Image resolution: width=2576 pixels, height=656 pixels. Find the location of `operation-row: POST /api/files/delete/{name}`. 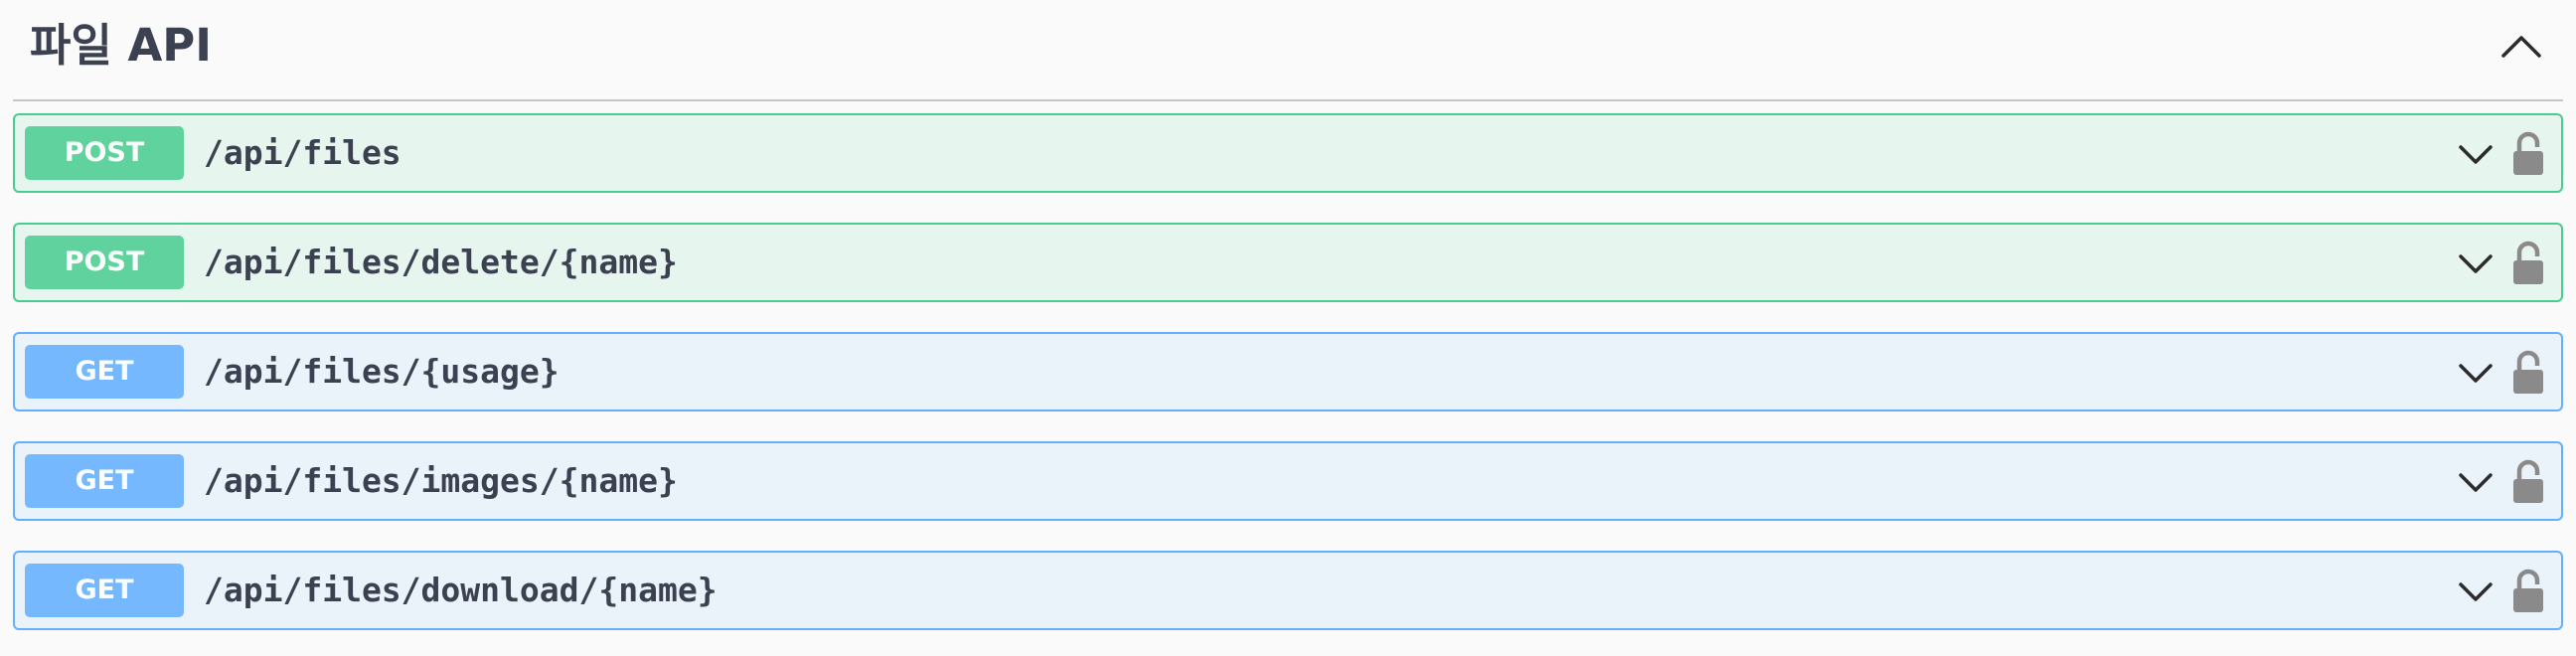

operation-row: POST /api/files/delete/{name} is located at coordinates (1288, 262).